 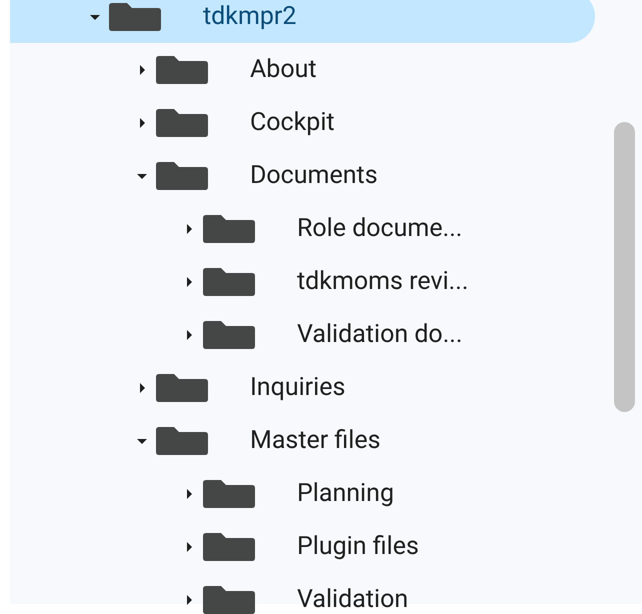 I want to click on tree-item-label: Planning, so click(x=345, y=494).